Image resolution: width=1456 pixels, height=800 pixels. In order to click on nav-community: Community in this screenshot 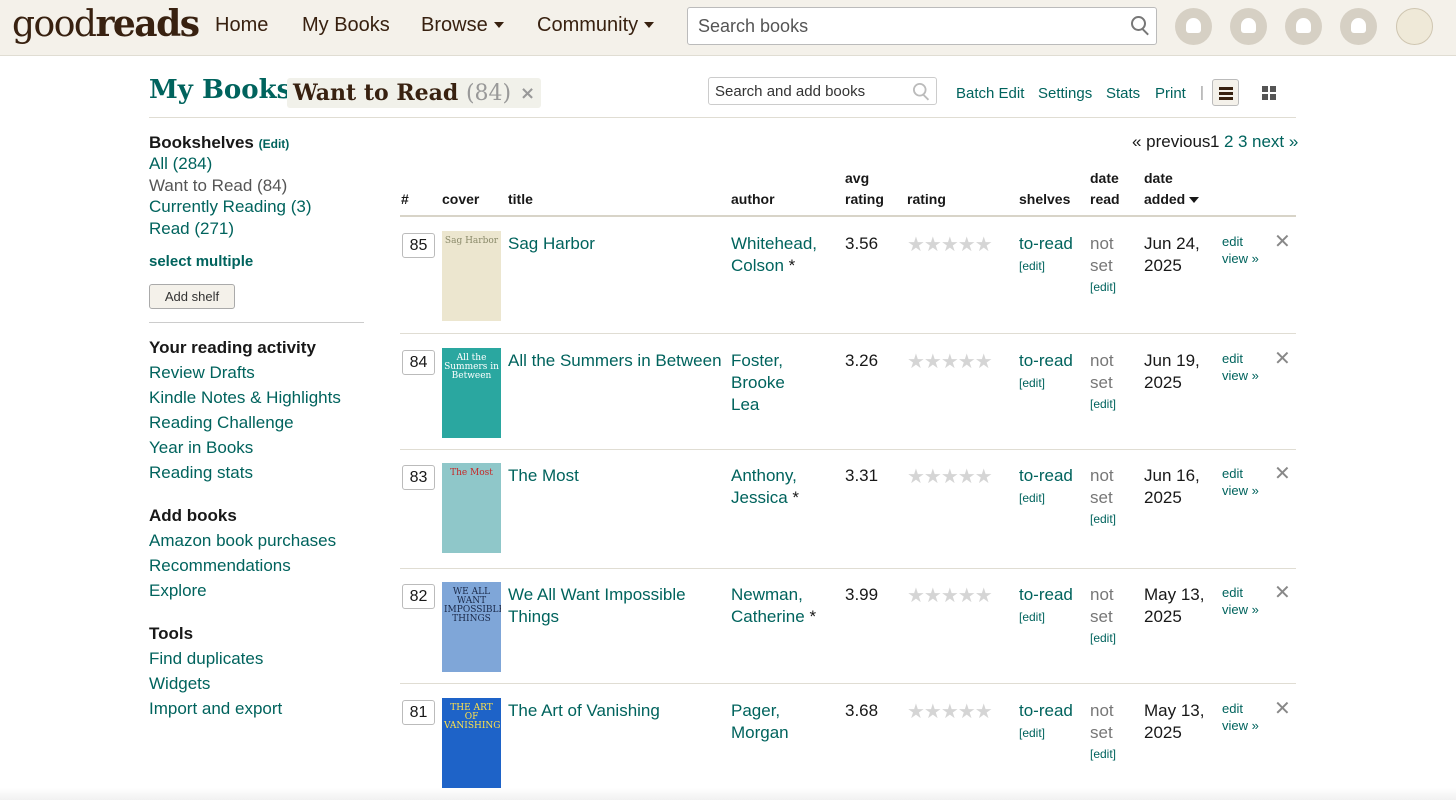, I will do `click(596, 25)`.